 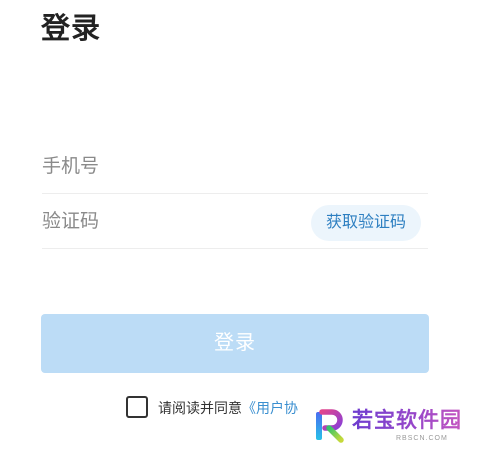 I want to click on agreement-checkbox, so click(x=137, y=407).